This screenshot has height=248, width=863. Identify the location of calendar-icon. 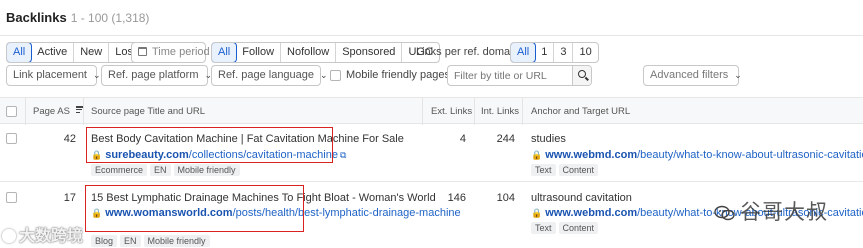
(142, 51).